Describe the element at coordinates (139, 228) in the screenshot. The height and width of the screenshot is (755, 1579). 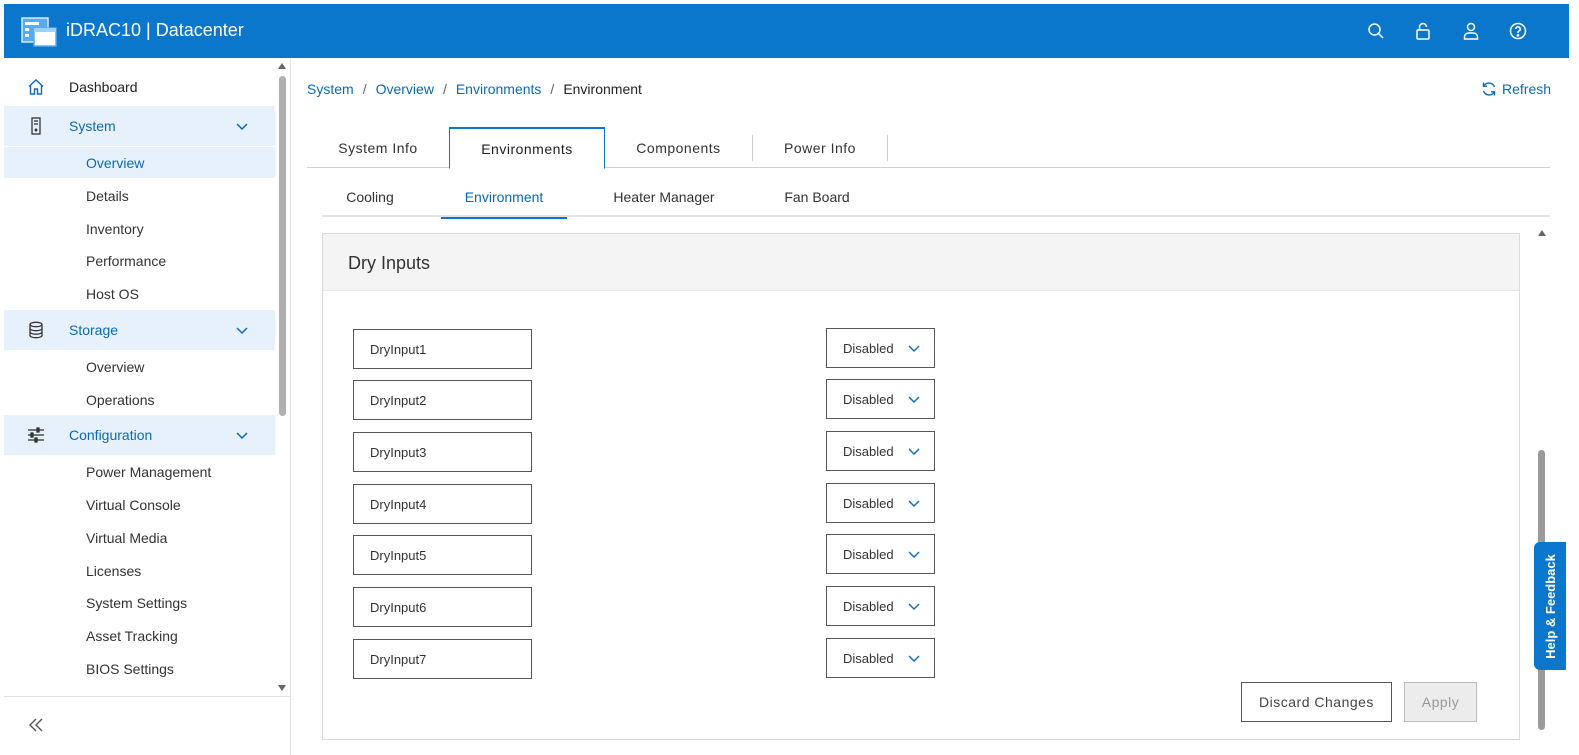
I see `sidebar-item-inventory: Inventory` at that location.